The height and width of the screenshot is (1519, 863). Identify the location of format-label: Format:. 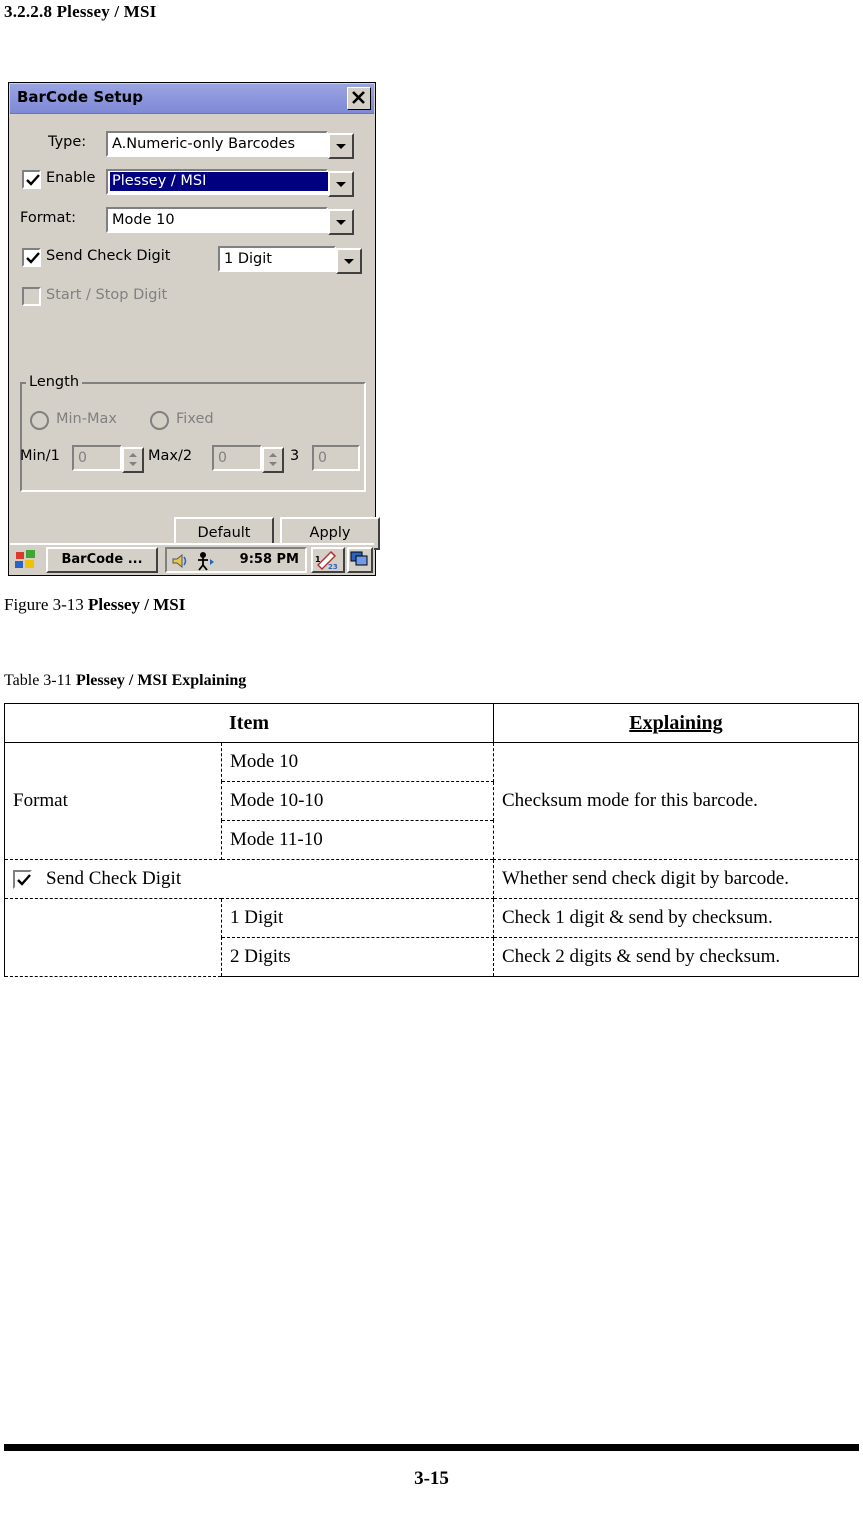
(48, 218).